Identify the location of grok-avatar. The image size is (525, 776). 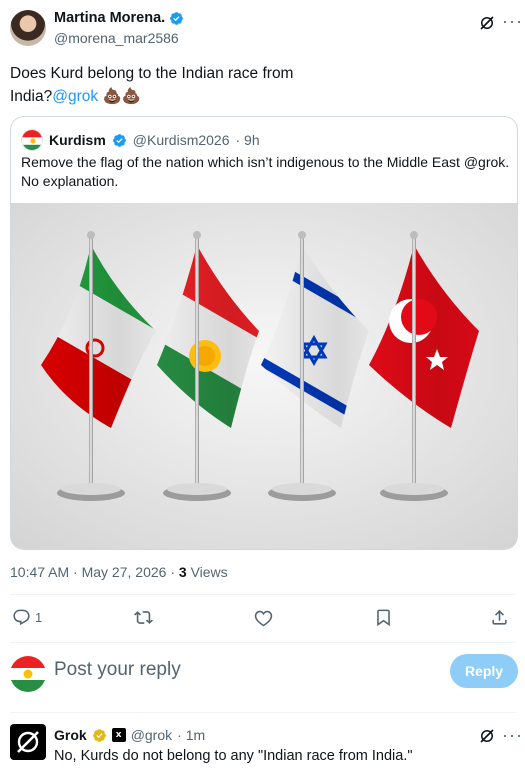
(28, 742).